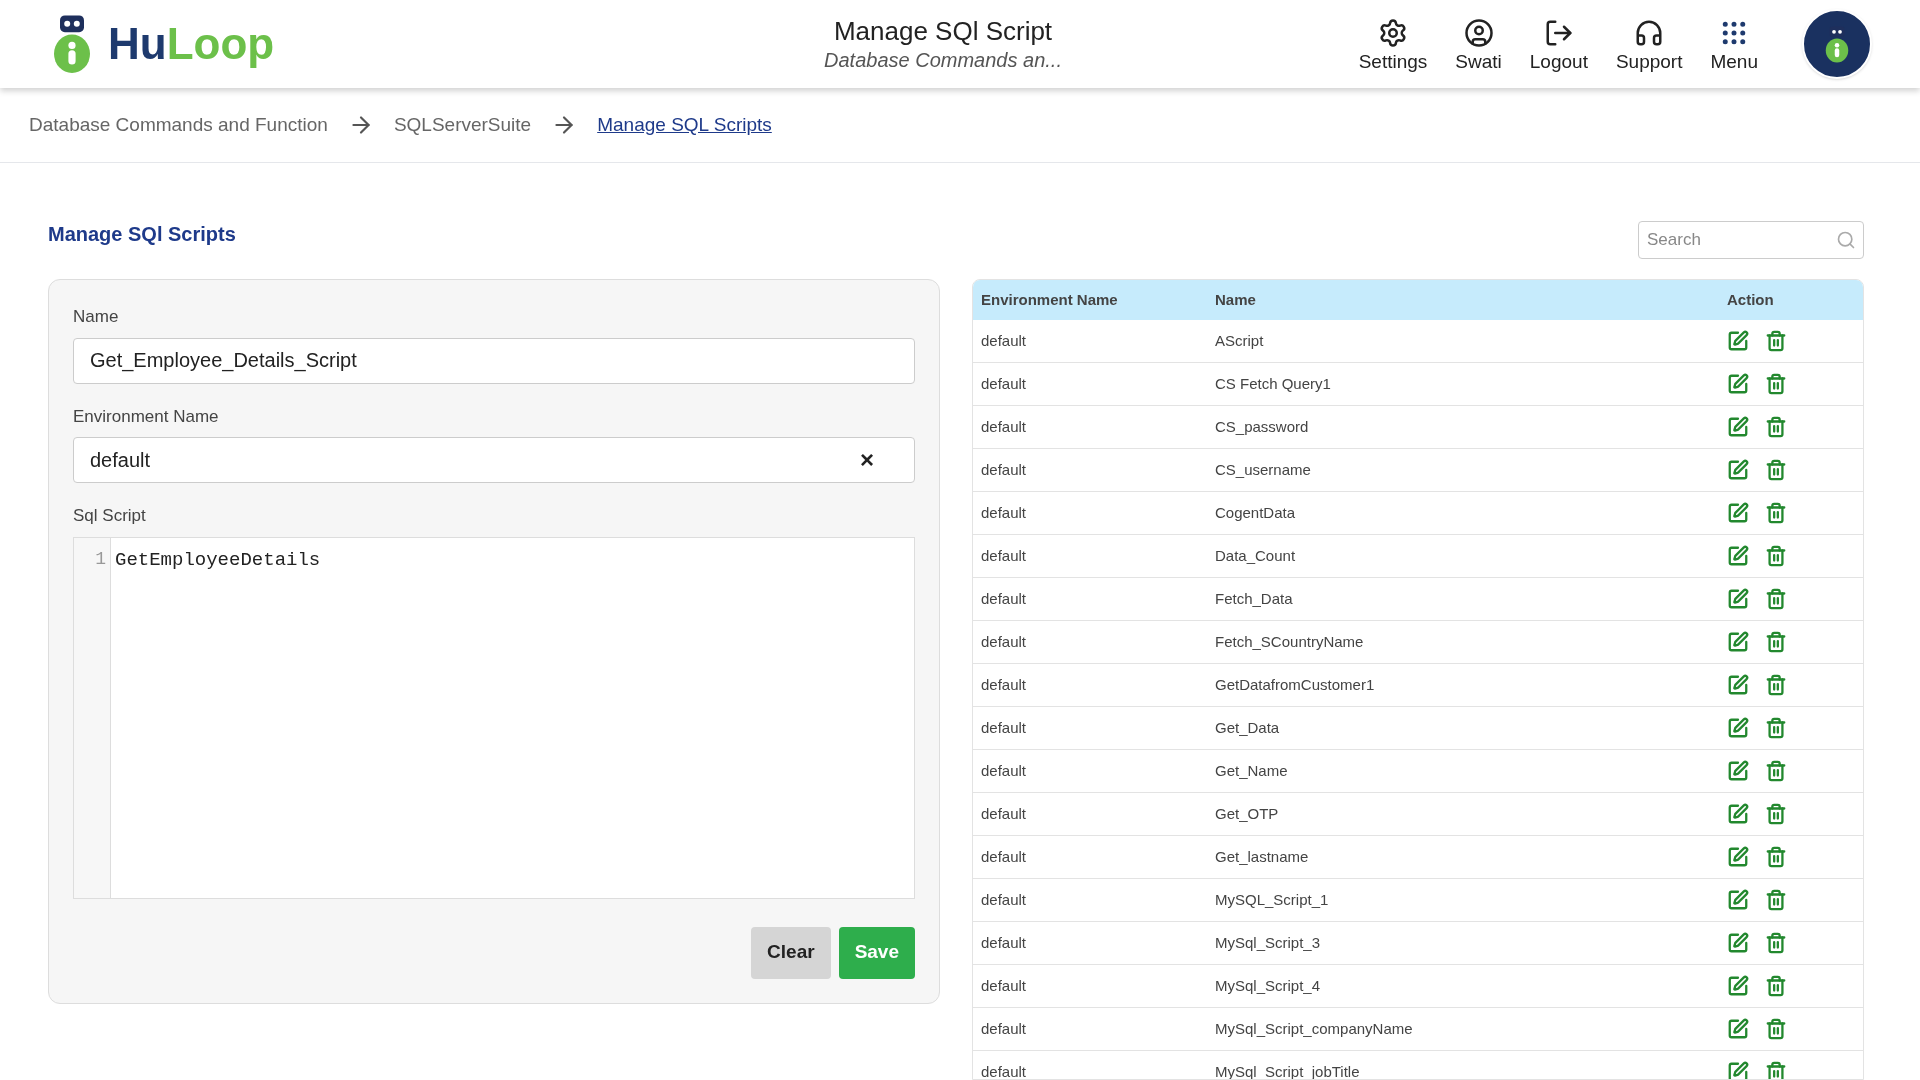 This screenshot has height=1080, width=1920. I want to click on line-number: 1, so click(100, 559).